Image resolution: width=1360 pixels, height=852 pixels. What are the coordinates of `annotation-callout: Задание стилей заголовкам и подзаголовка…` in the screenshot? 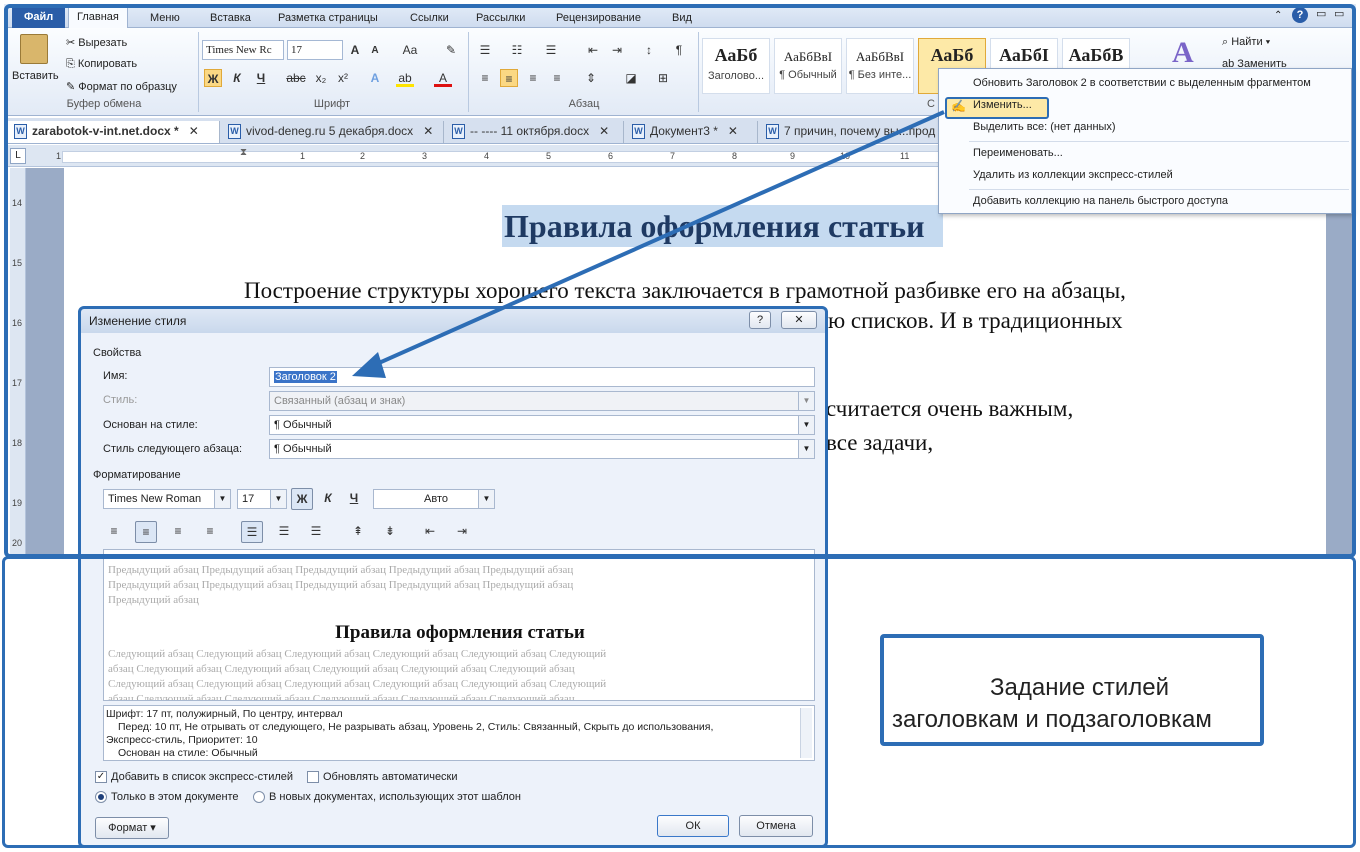 It's located at (1072, 690).